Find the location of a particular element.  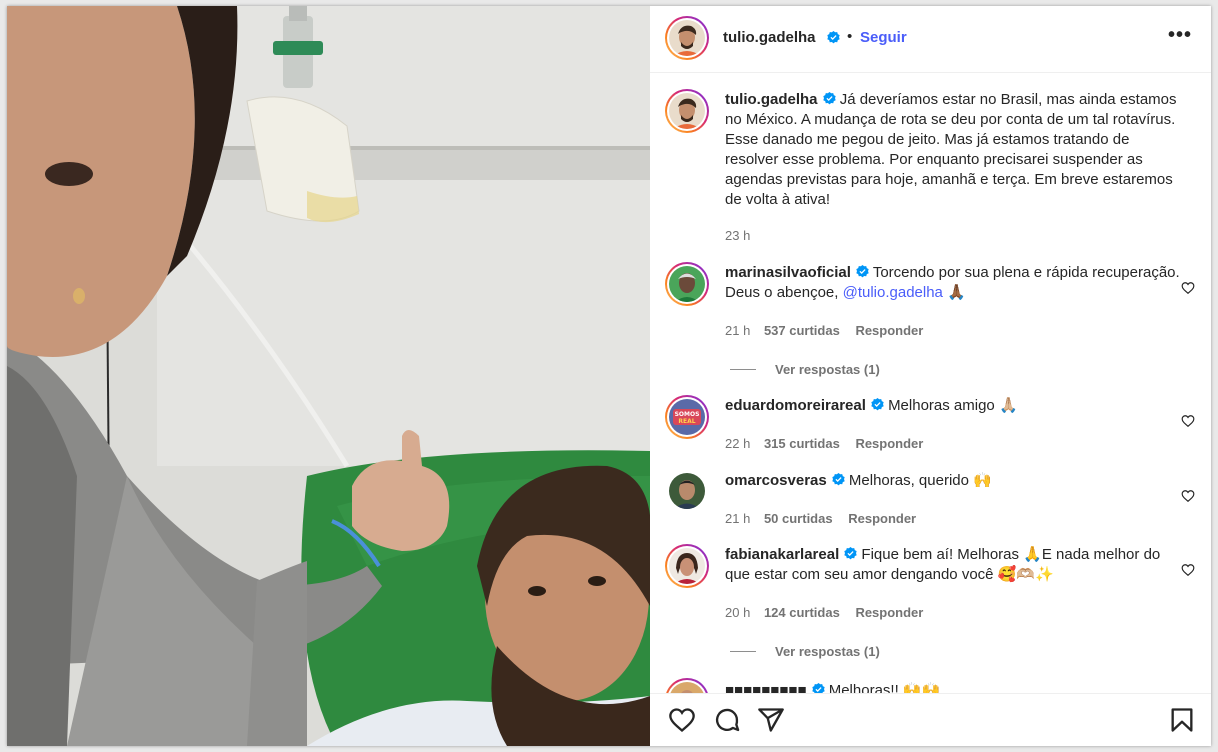

commenter-username: omarcosveras is located at coordinates (776, 480).